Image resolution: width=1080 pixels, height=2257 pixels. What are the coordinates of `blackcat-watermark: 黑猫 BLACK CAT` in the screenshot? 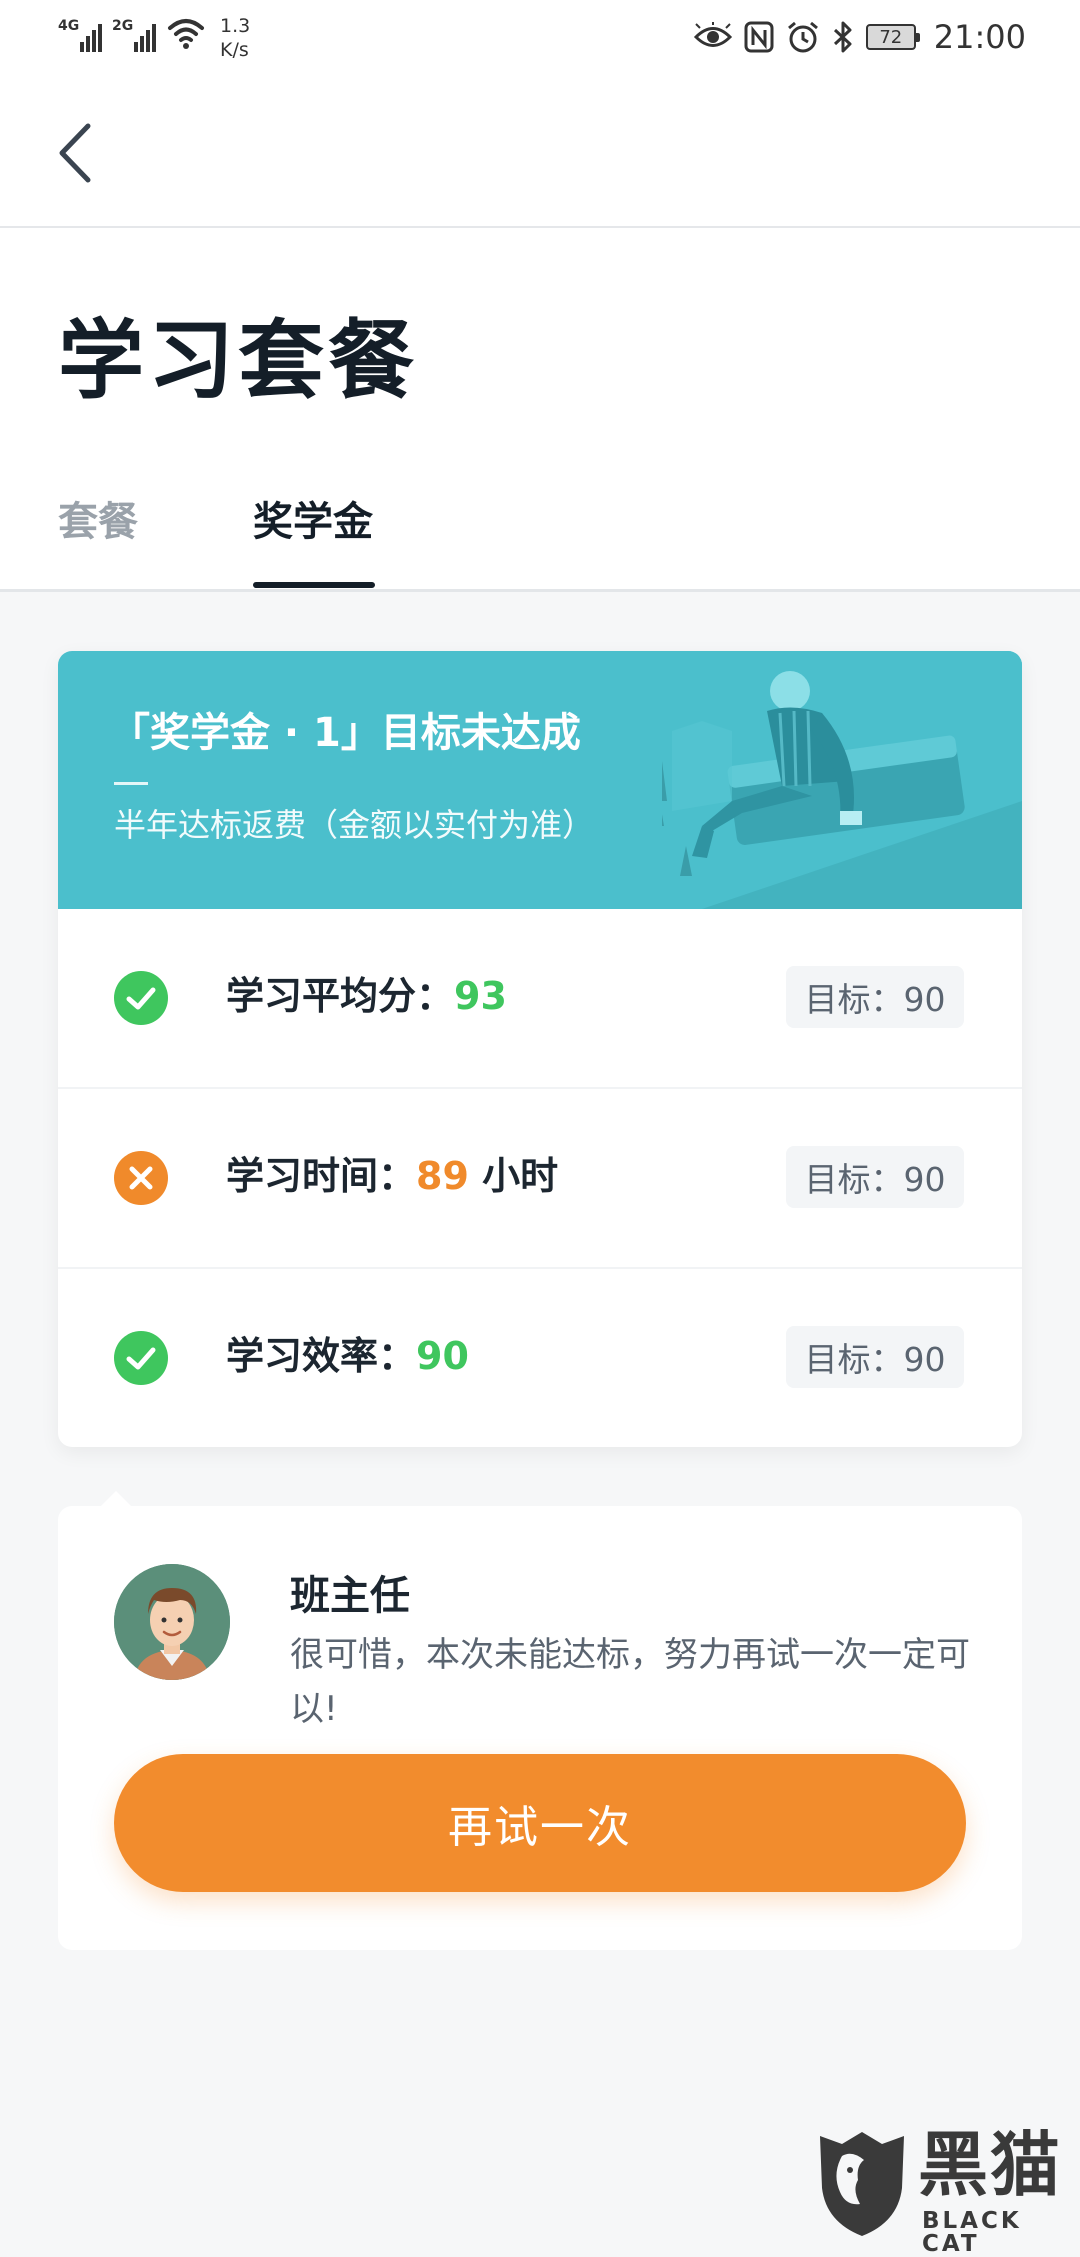 It's located at (940, 2190).